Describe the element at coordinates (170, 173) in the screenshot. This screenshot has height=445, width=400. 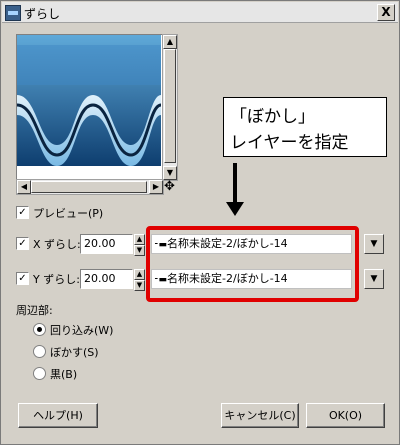
I see `scroll-down-icon: ▼` at that location.